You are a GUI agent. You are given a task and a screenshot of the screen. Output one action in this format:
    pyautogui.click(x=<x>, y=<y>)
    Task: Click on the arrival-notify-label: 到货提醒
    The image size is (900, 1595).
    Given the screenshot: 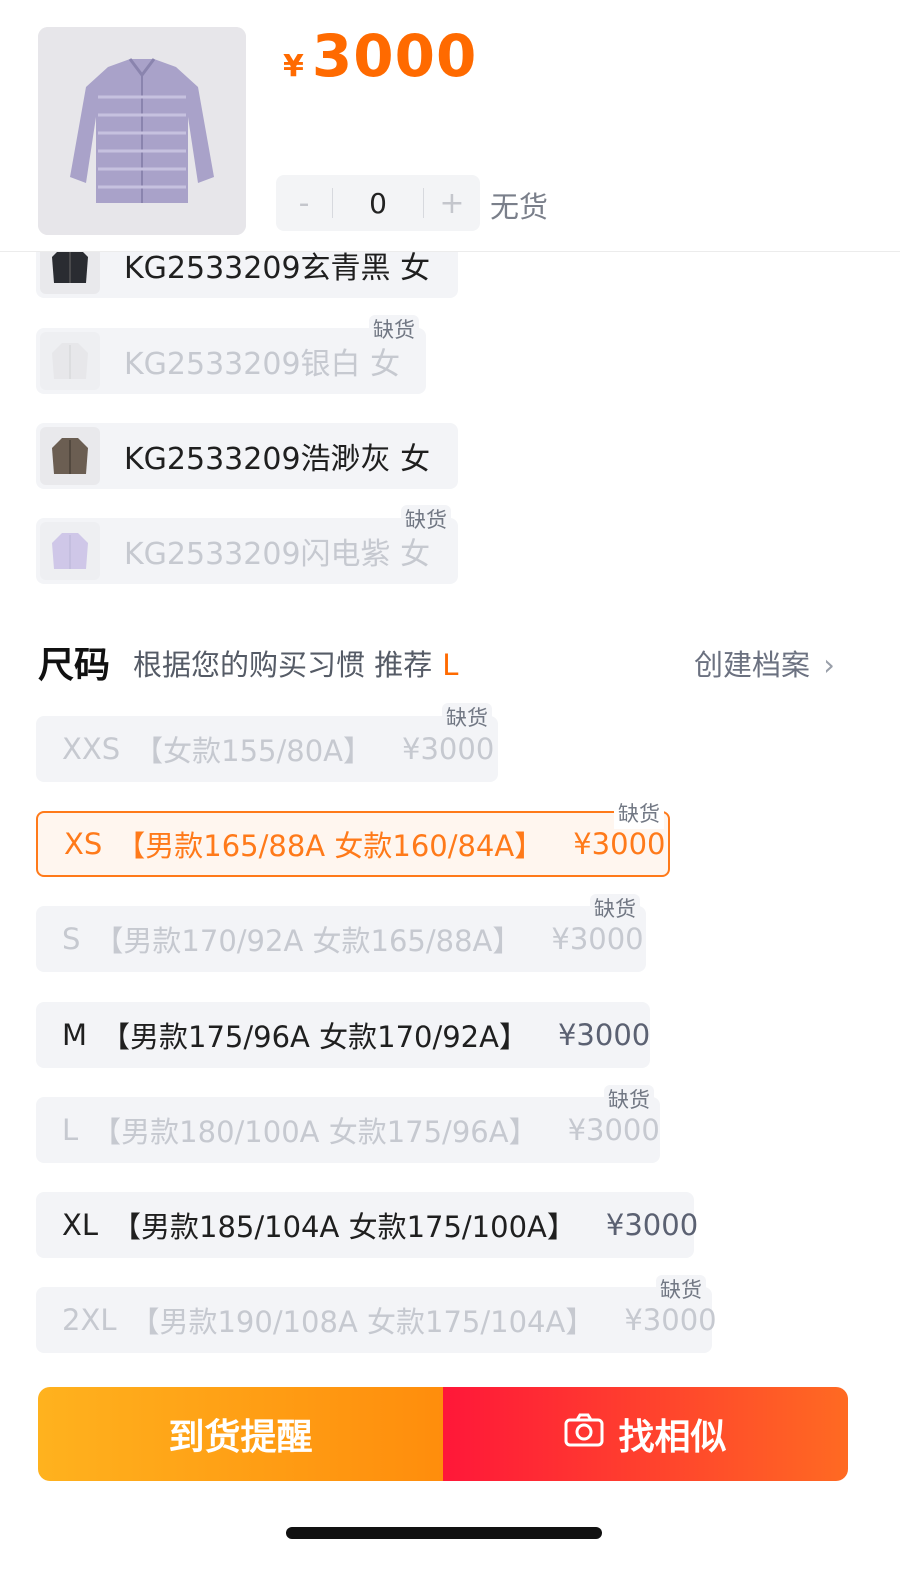 What is the action you would take?
    pyautogui.click(x=240, y=1437)
    